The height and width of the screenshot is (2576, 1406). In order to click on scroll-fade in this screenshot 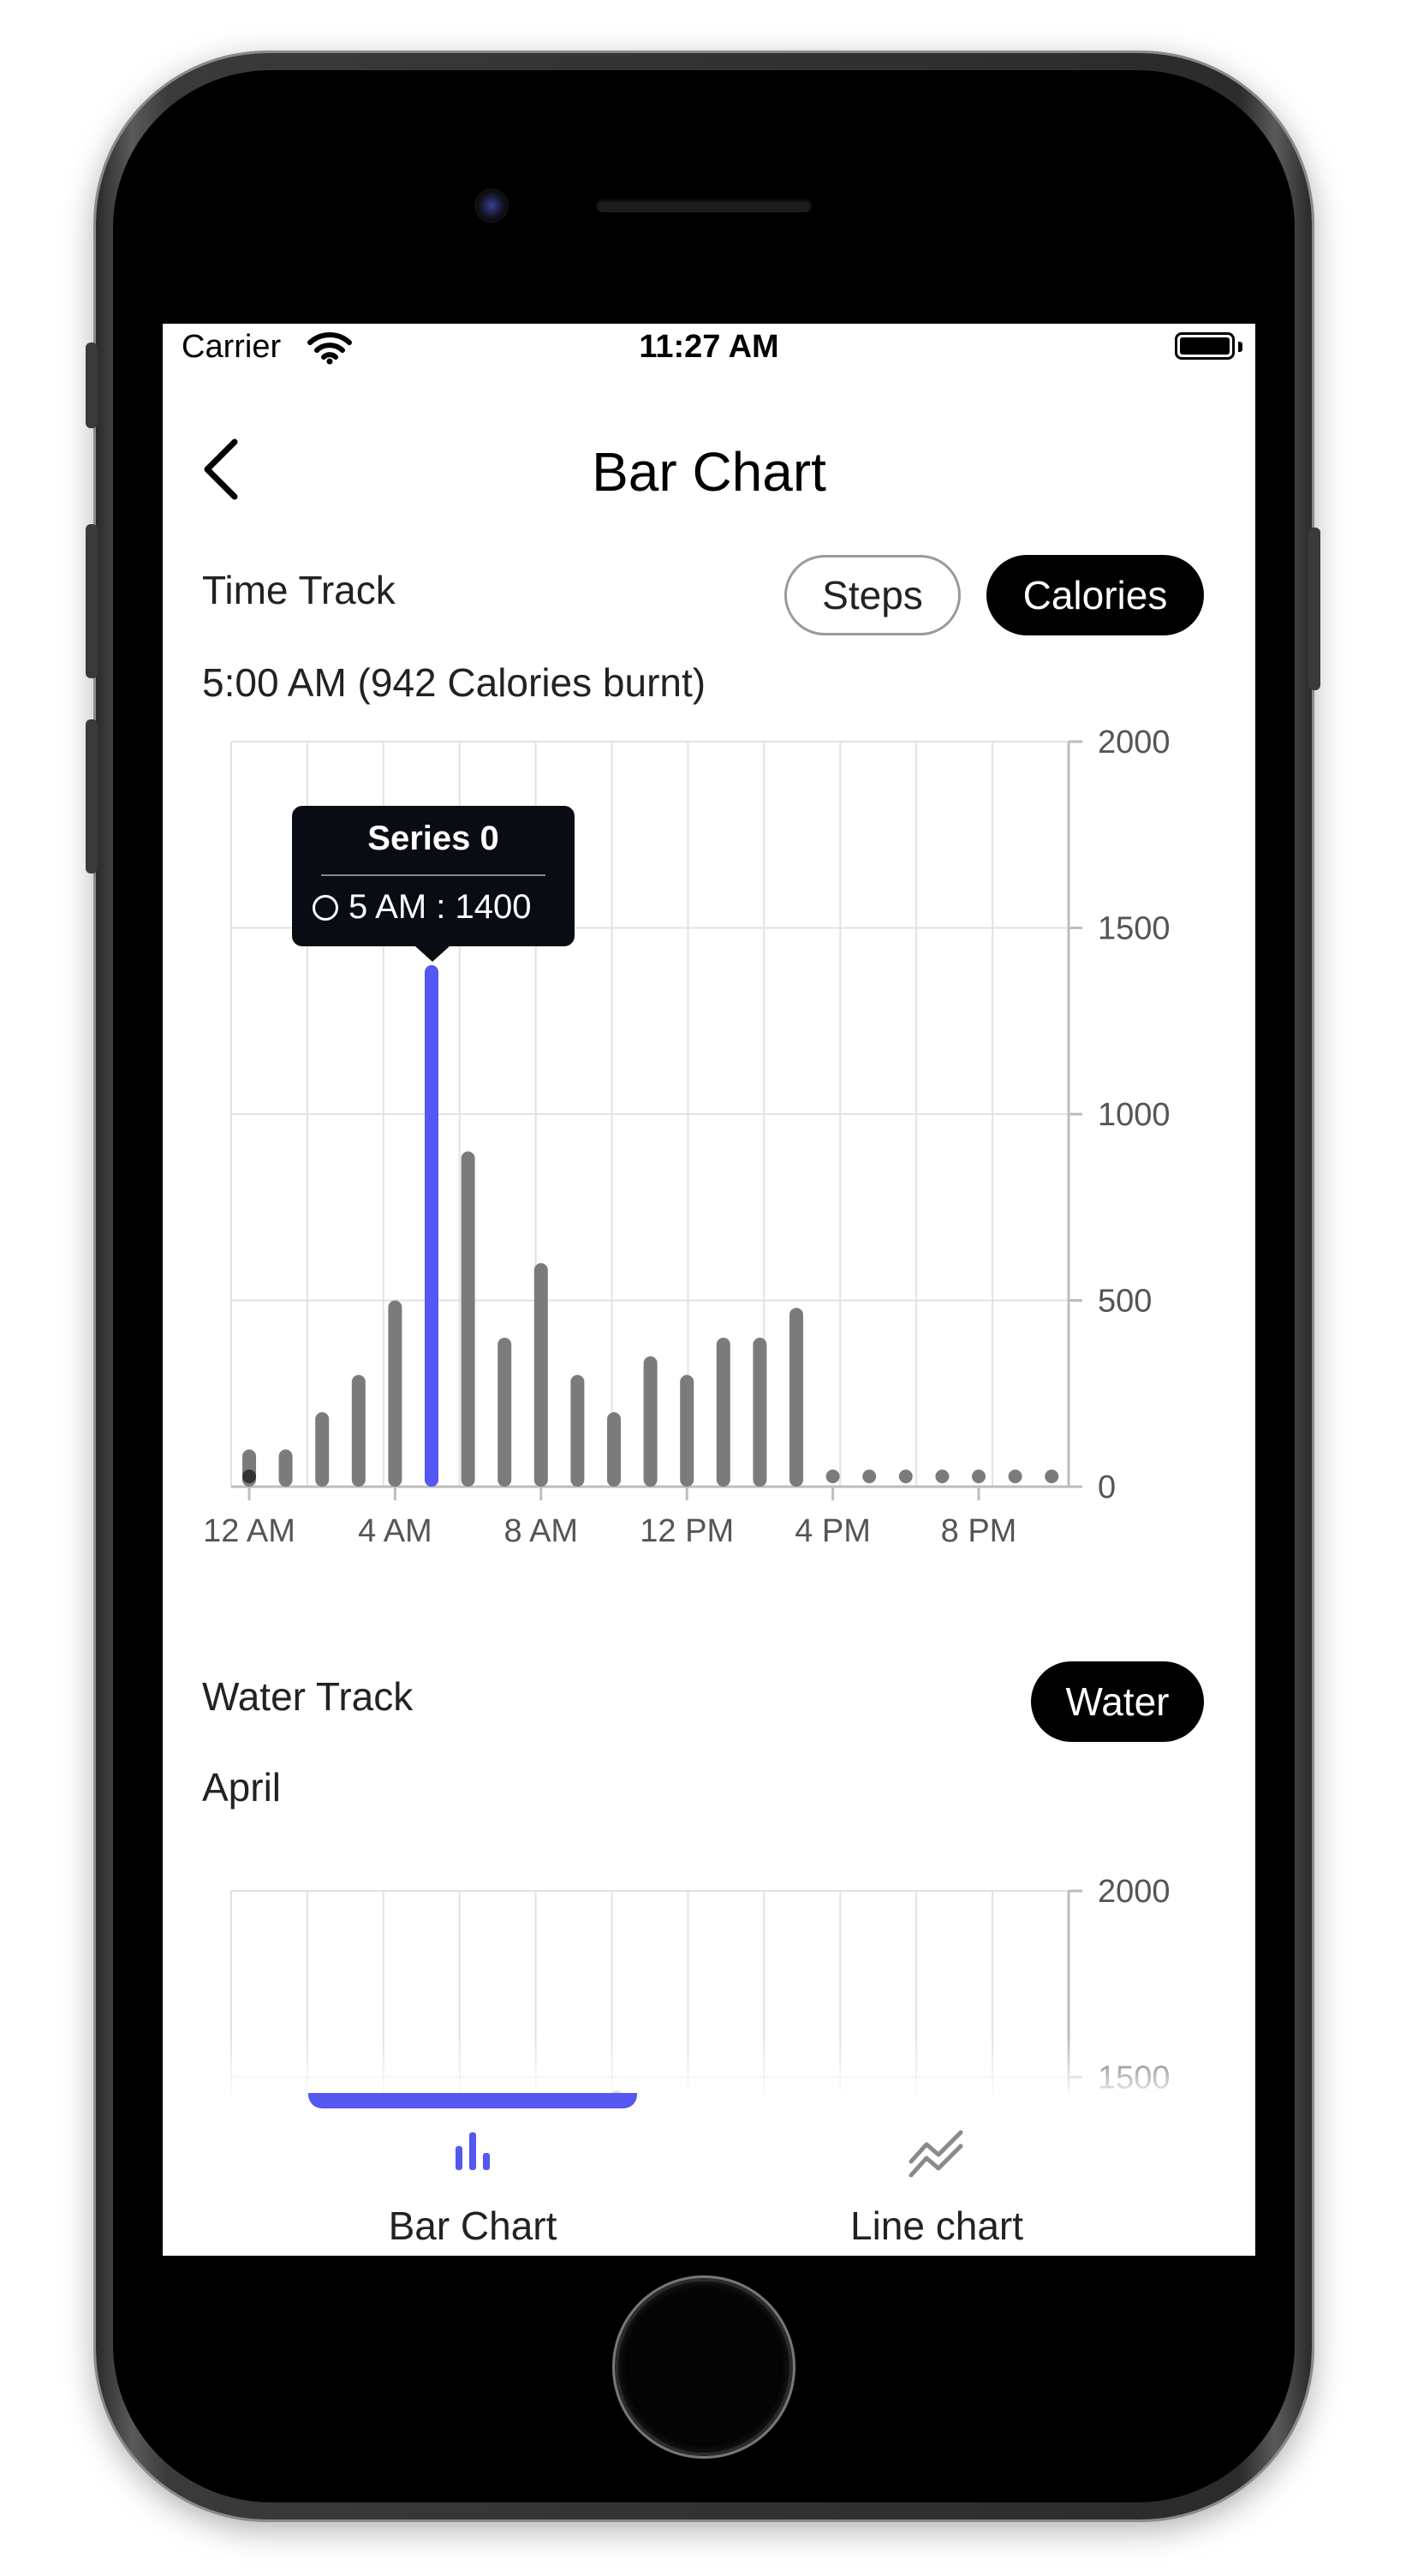, I will do `click(709, 2066)`.